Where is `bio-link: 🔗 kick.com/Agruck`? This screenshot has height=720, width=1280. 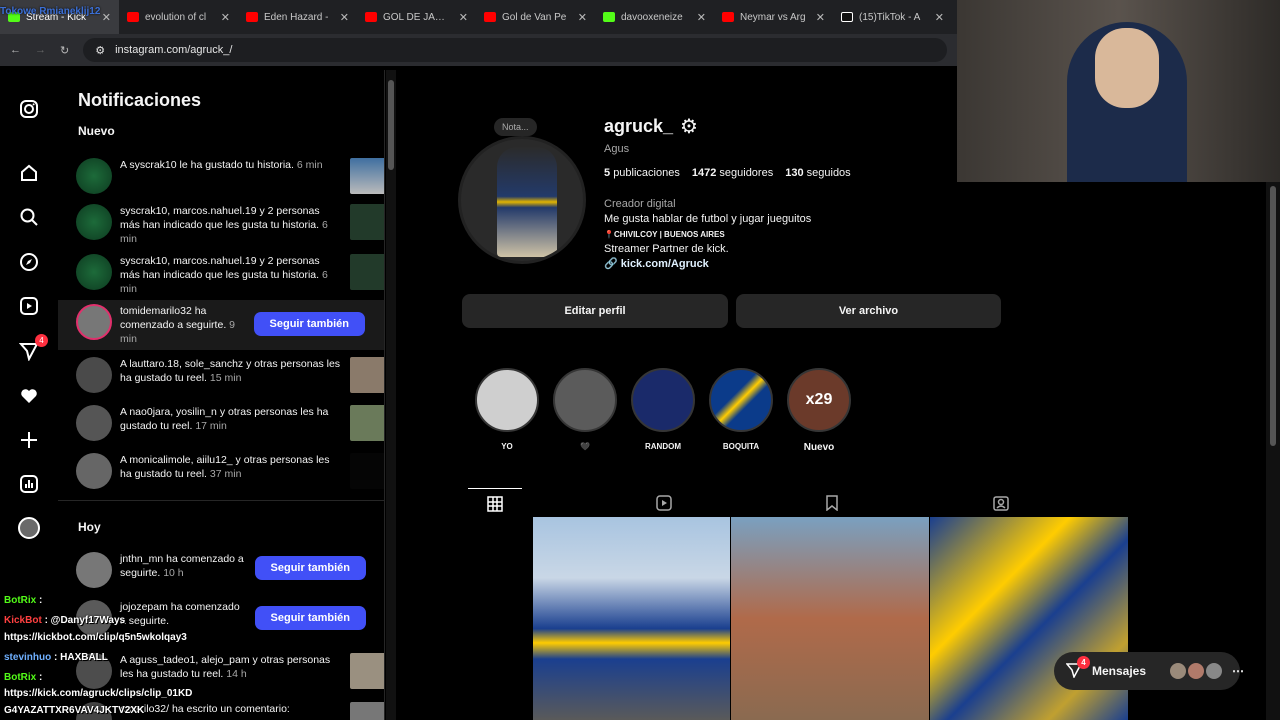
bio-link: 🔗 kick.com/Agruck is located at coordinates (707, 264).